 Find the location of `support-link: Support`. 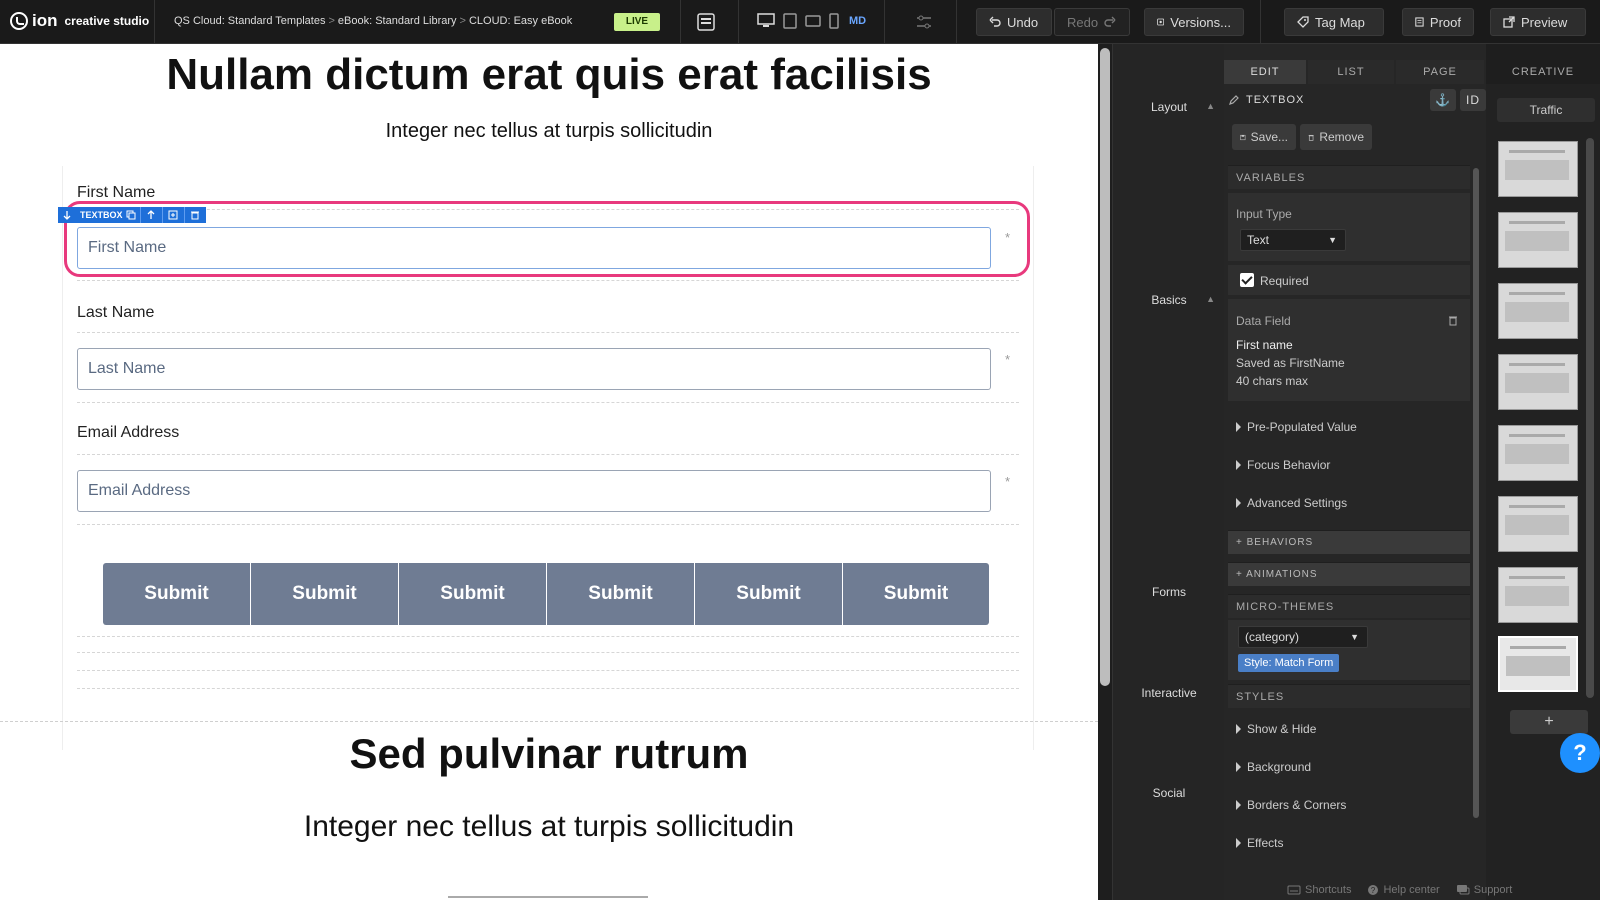

support-link: Support is located at coordinates (1484, 890).